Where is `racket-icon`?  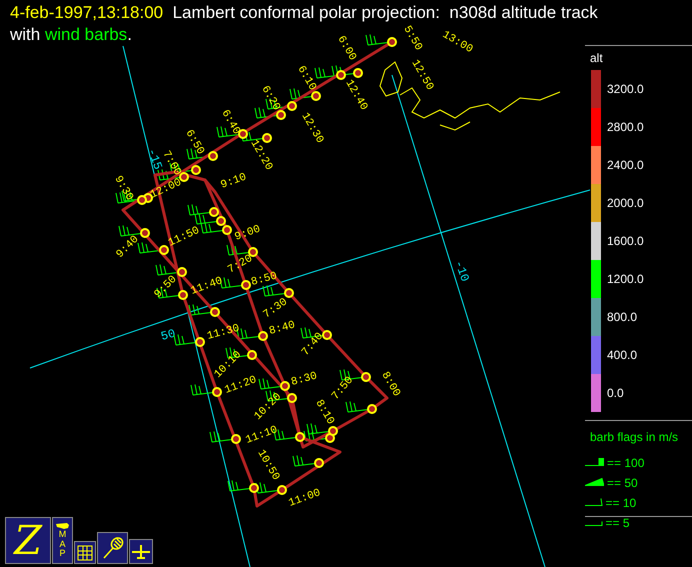 racket-icon is located at coordinates (112, 548).